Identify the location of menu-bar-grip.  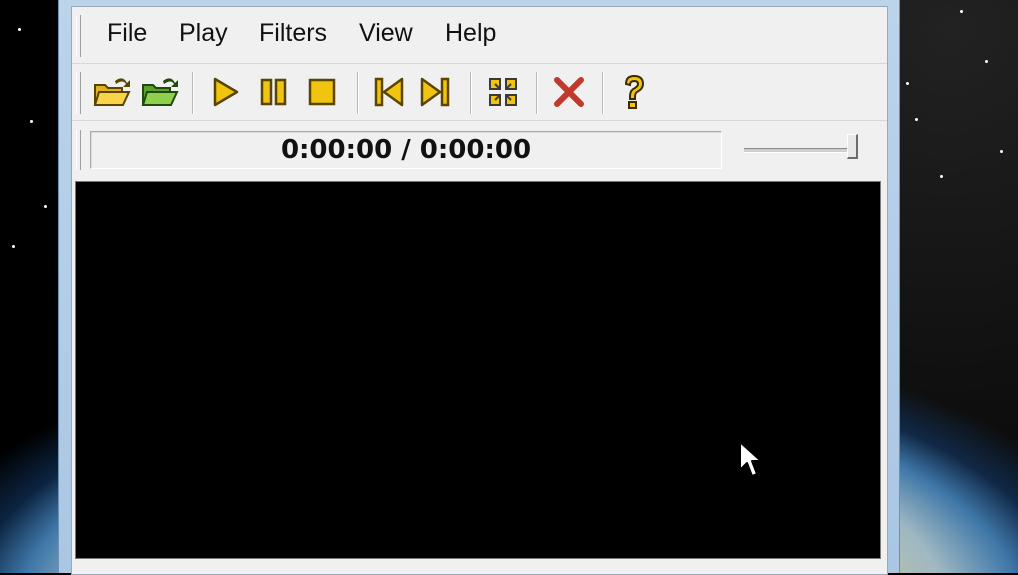
(78, 36).